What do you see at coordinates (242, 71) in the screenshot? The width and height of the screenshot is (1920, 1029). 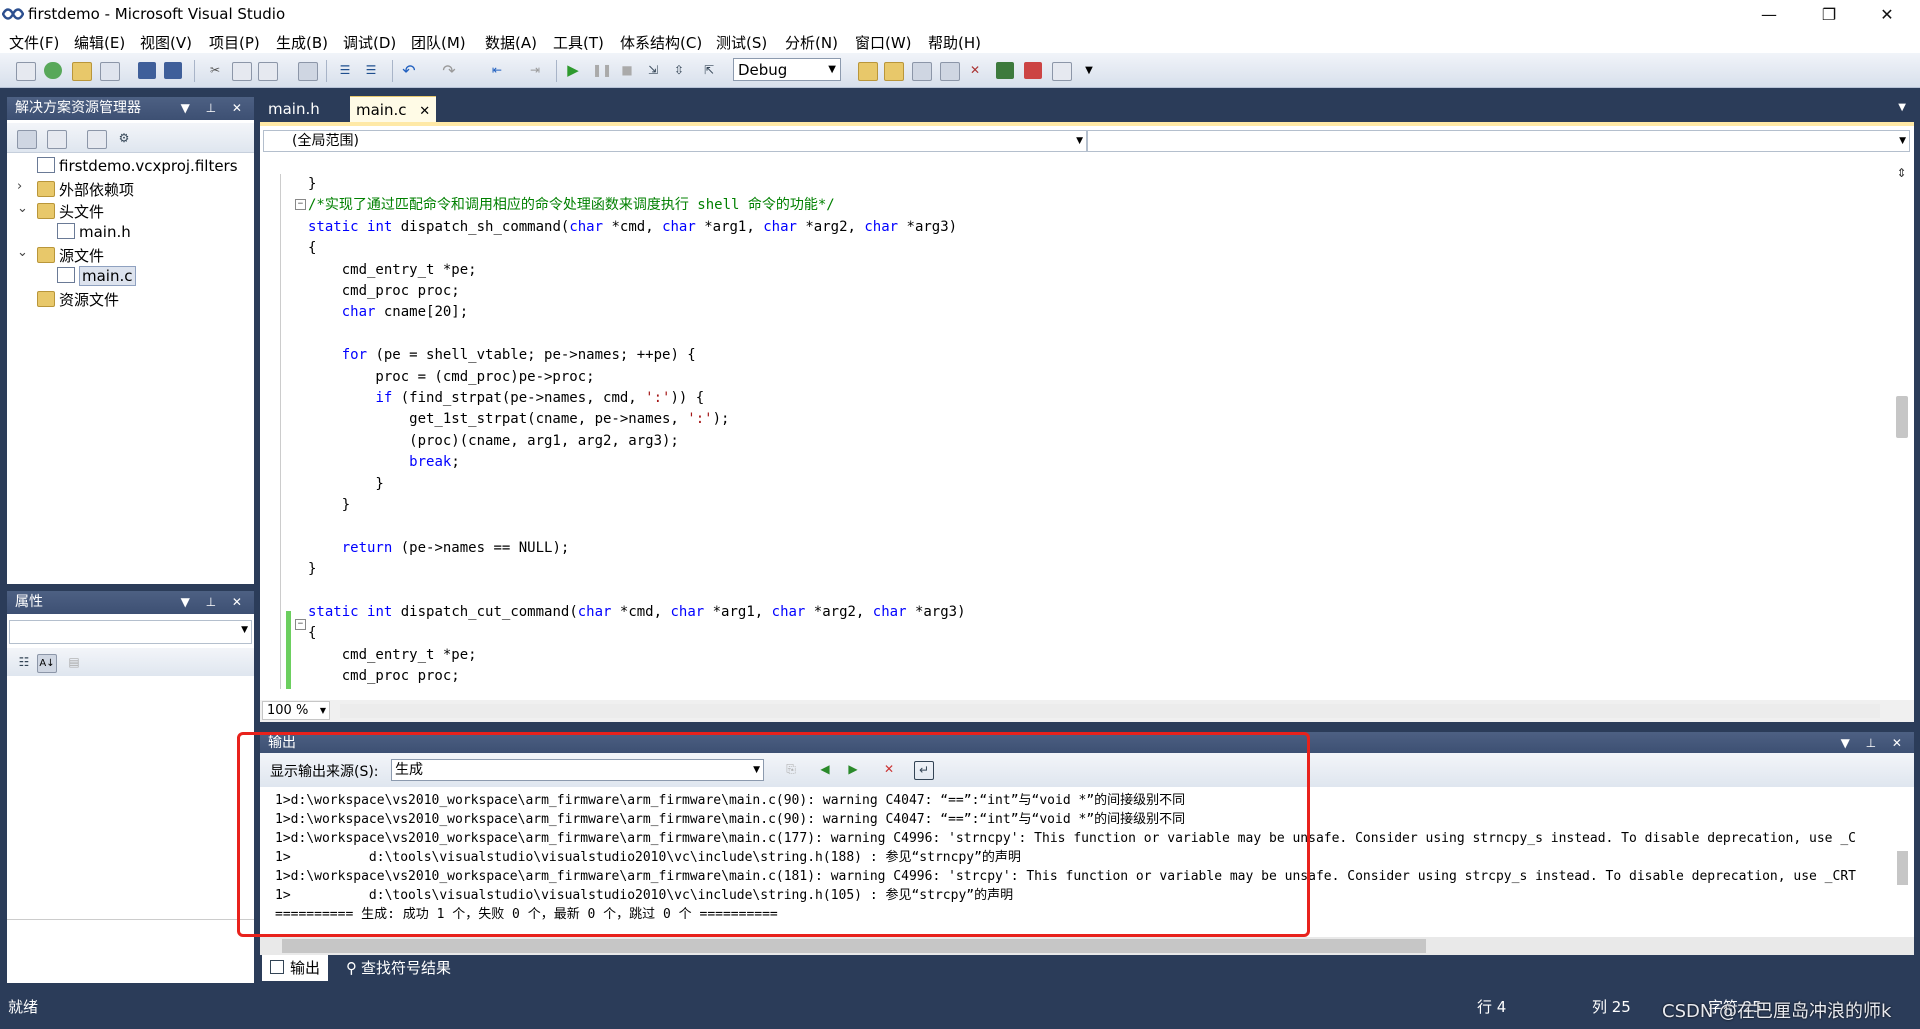 I see `copy-icon` at bounding box center [242, 71].